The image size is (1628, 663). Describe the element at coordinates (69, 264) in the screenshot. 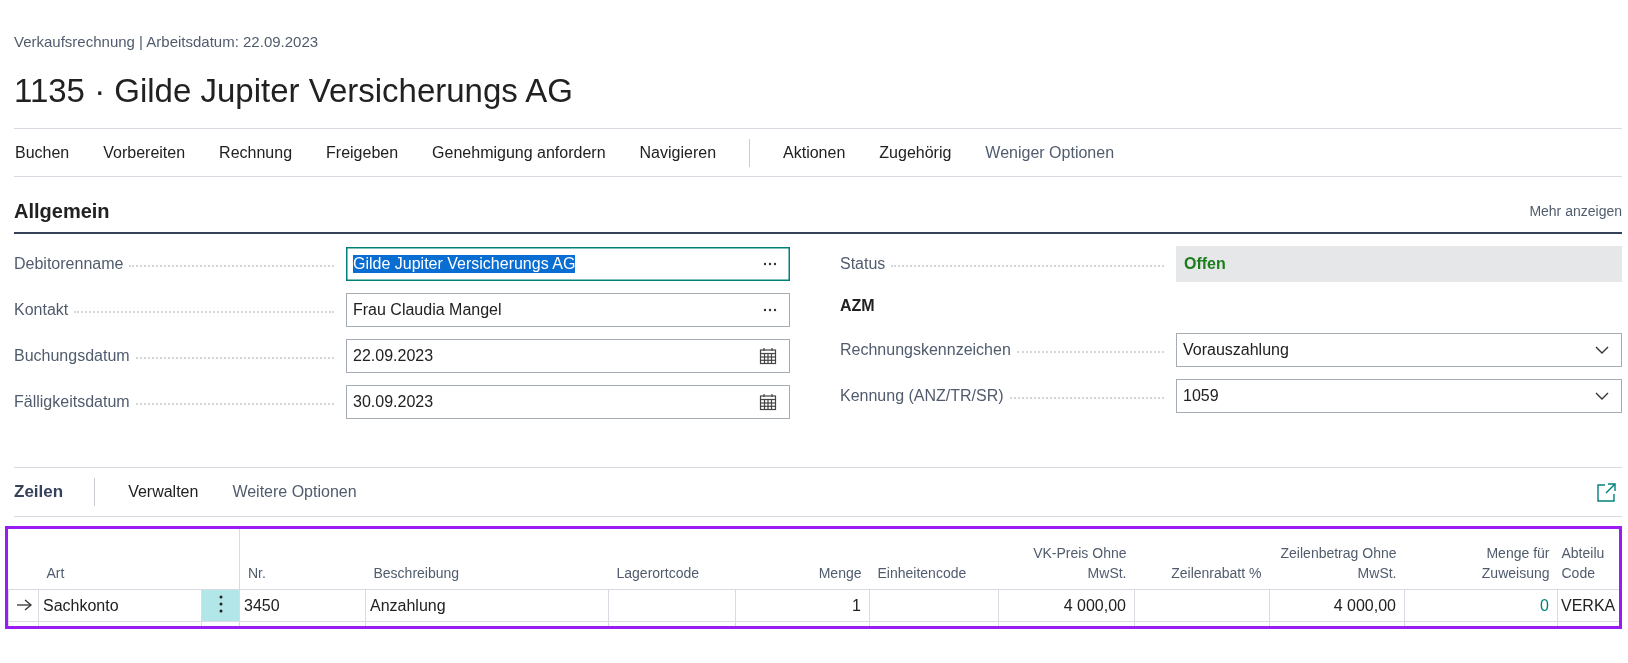

I see `field-label: Debitorenname` at that location.